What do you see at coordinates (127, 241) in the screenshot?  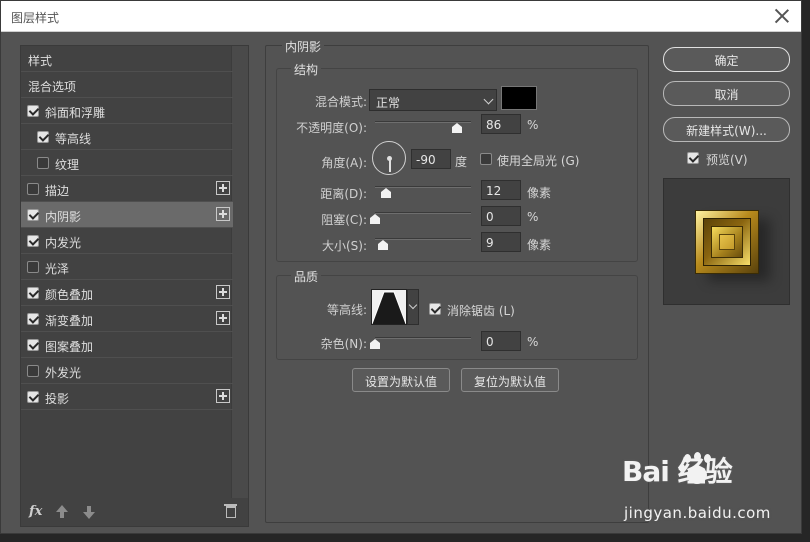 I see `style-list-item-inner-glow: 内发光` at bounding box center [127, 241].